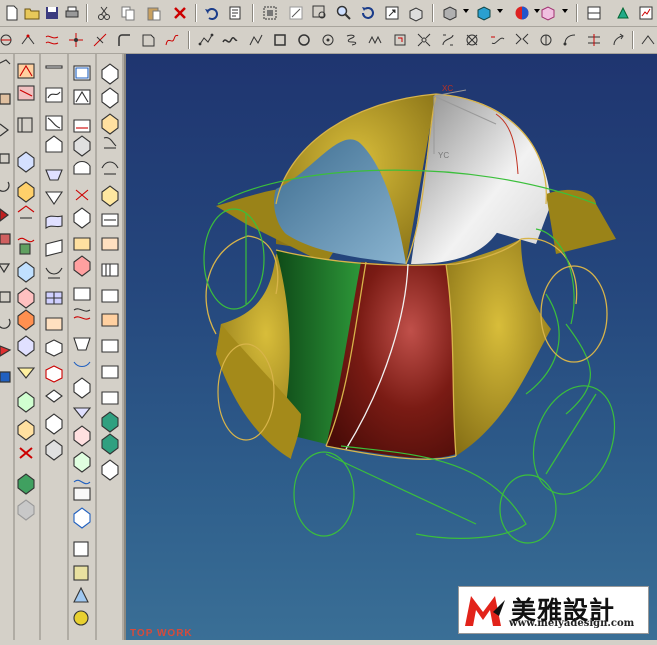 The height and width of the screenshot is (645, 657). What do you see at coordinates (376, 40) in the screenshot?
I see `text-curve-icon` at bounding box center [376, 40].